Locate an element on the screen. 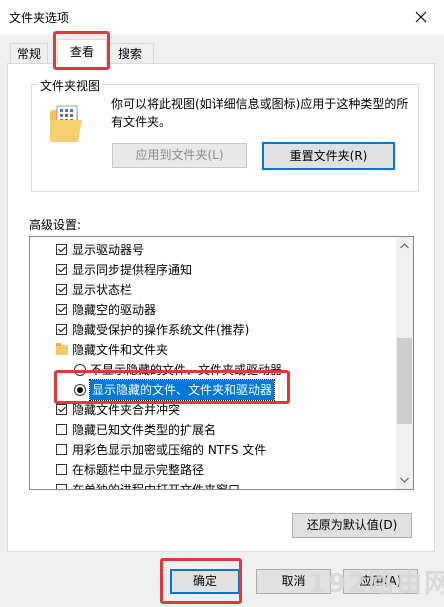 The image size is (444, 607). list-item-label: 隐藏空的驱动器 is located at coordinates (114, 310).